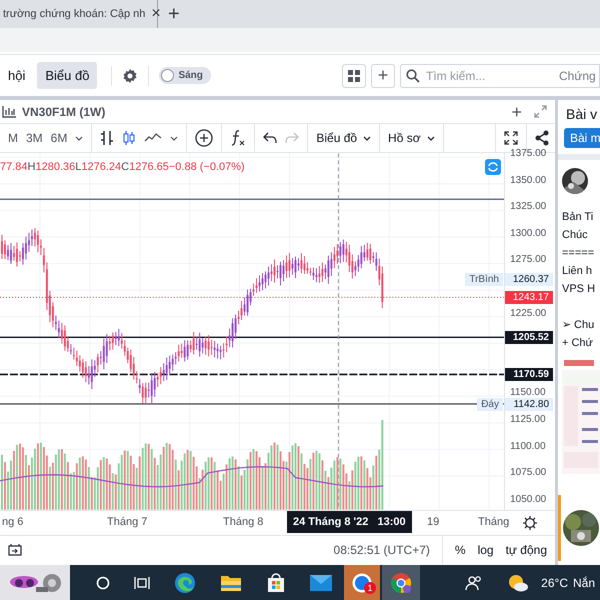 The image size is (600, 600). Describe the element at coordinates (484, 279) in the screenshot. I see `line-label: TrBình` at that location.